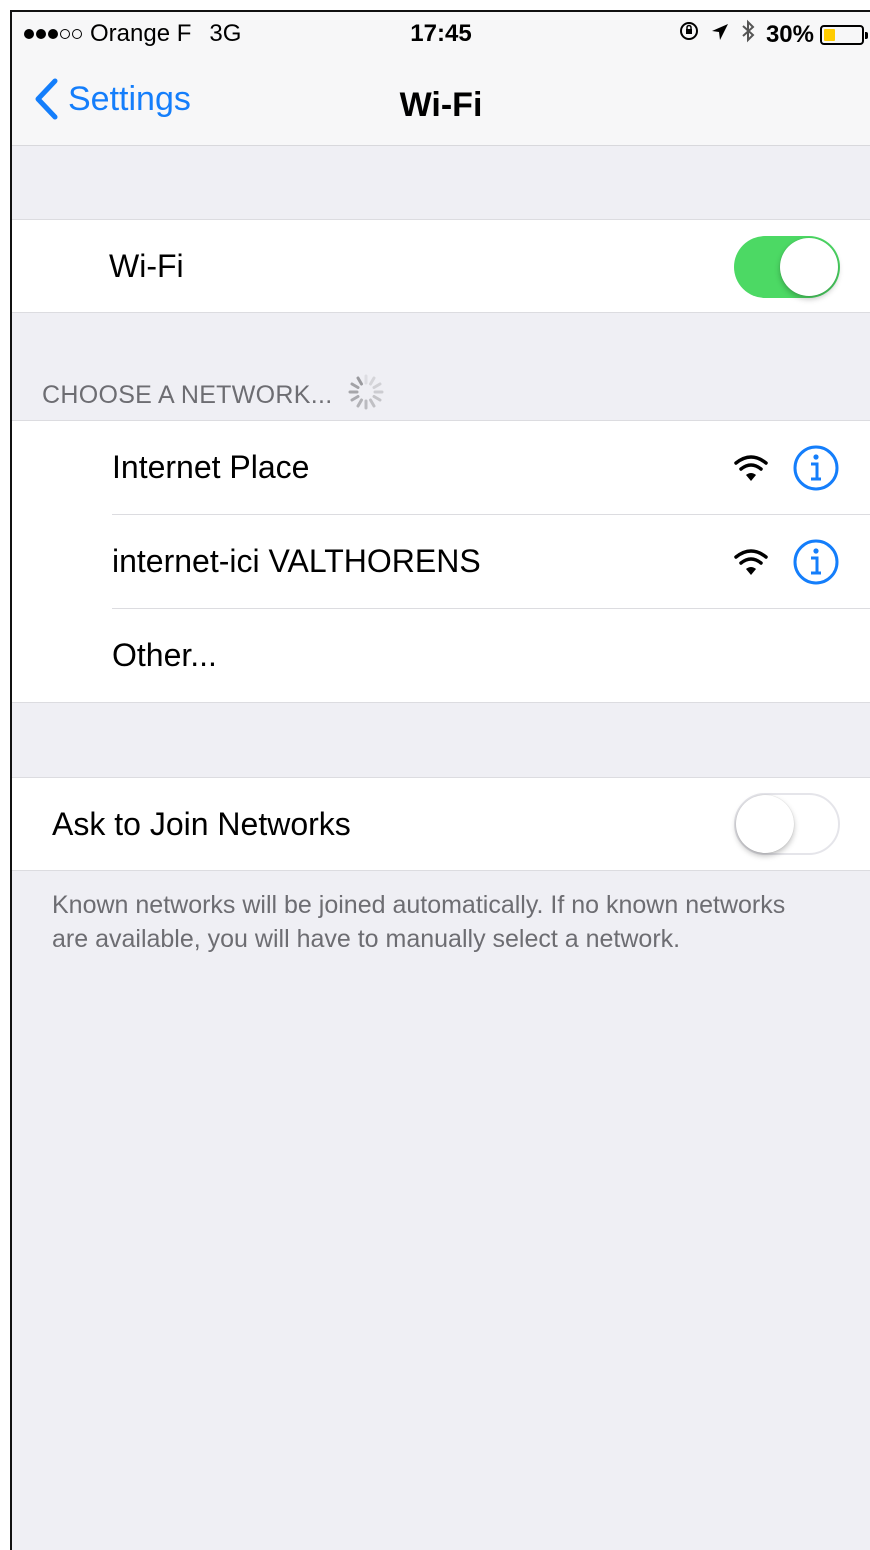  What do you see at coordinates (441, 468) in the screenshot?
I see `network-row-internet-place: Internet Place` at bounding box center [441, 468].